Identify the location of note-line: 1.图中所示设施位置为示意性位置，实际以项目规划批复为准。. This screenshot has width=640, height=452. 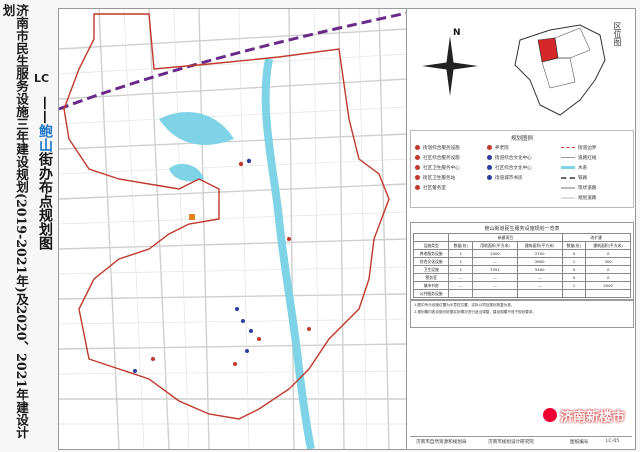
(464, 305).